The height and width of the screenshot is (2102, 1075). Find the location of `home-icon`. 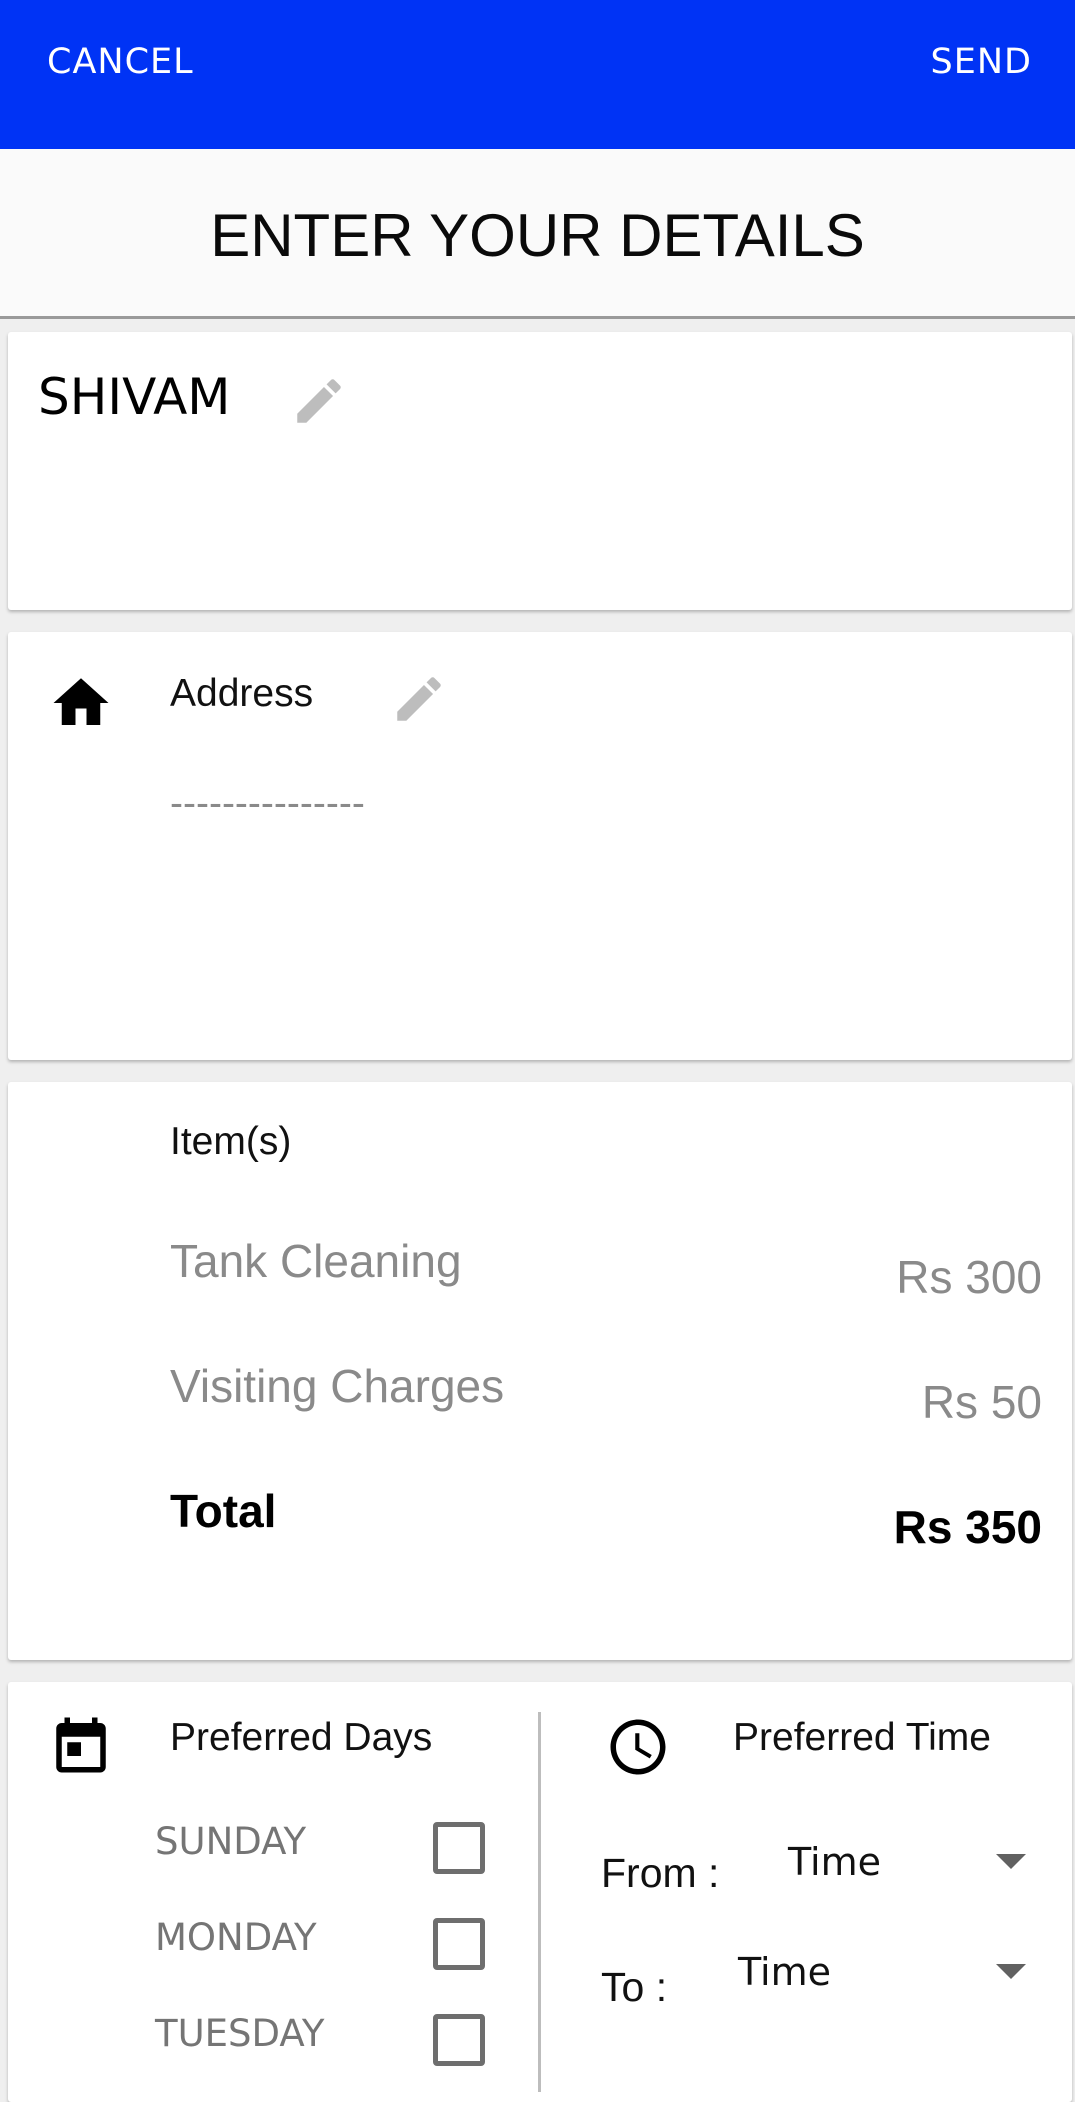

home-icon is located at coordinates (81, 703).